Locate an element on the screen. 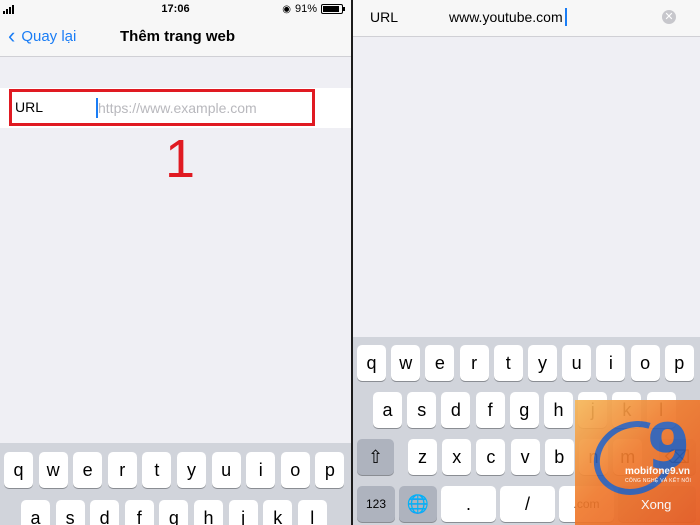 The width and height of the screenshot is (700, 525). logo-tagline: CÔNG NGHỆ VÀ KẾT NỐI is located at coordinates (658, 481).